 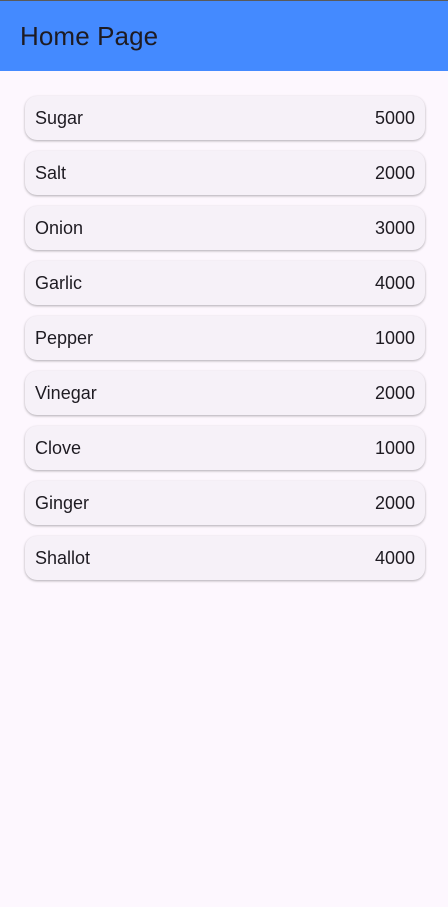 I want to click on item-name: Clove, so click(x=58, y=448).